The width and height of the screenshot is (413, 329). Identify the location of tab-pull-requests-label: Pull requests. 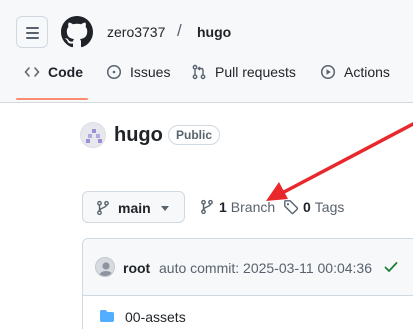
(255, 72).